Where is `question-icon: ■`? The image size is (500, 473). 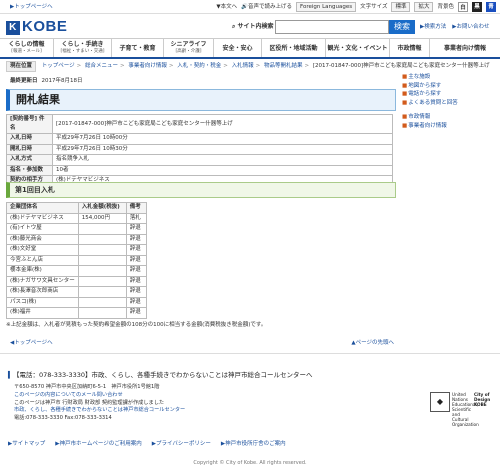
question-icon: ■ is located at coordinates (405, 102).